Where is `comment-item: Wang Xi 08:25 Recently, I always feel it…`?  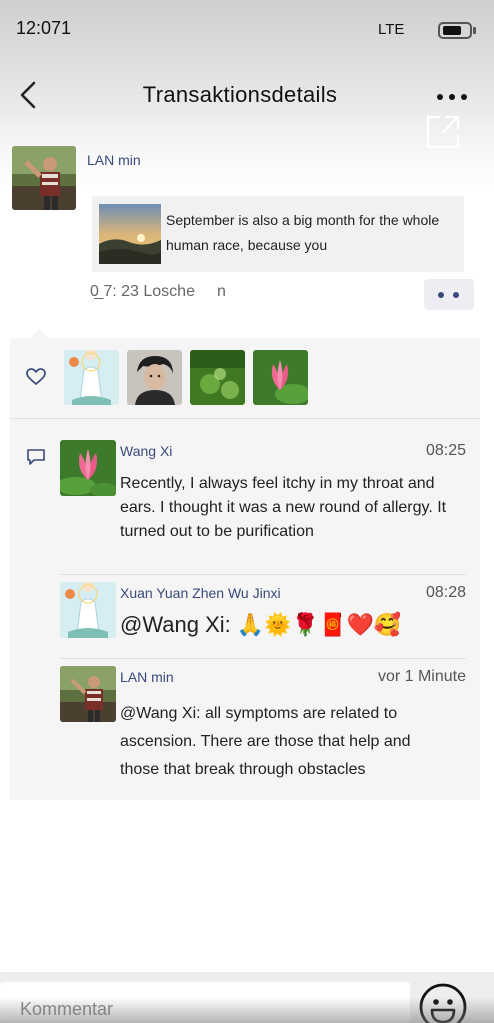 comment-item: Wang Xi 08:25 Recently, I always feel it… is located at coordinates (263, 500).